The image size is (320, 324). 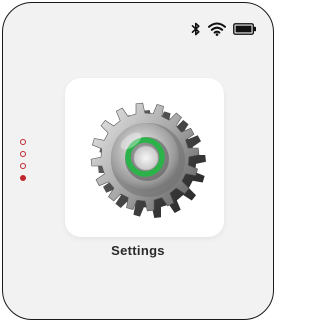 I want to click on bluetooth-icon, so click(x=196, y=29).